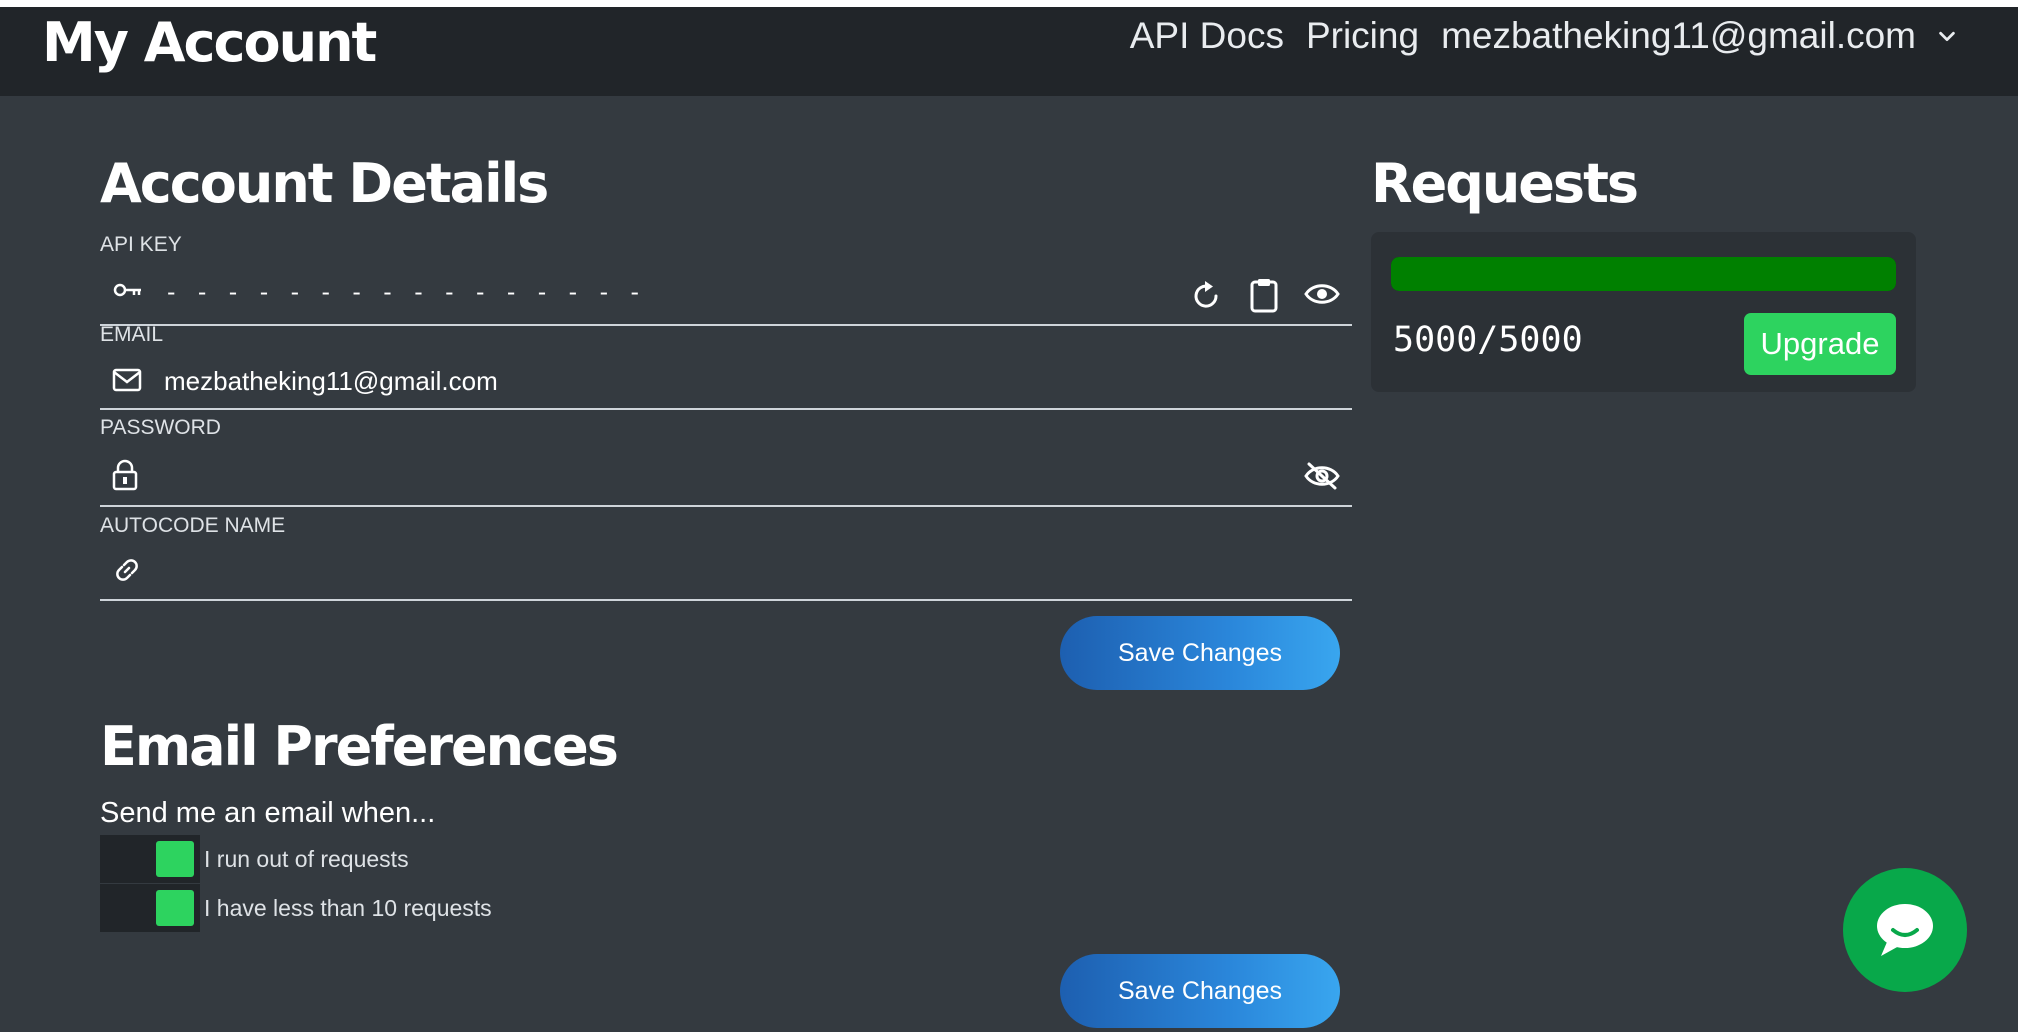  What do you see at coordinates (125, 475) in the screenshot?
I see `lock-icon` at bounding box center [125, 475].